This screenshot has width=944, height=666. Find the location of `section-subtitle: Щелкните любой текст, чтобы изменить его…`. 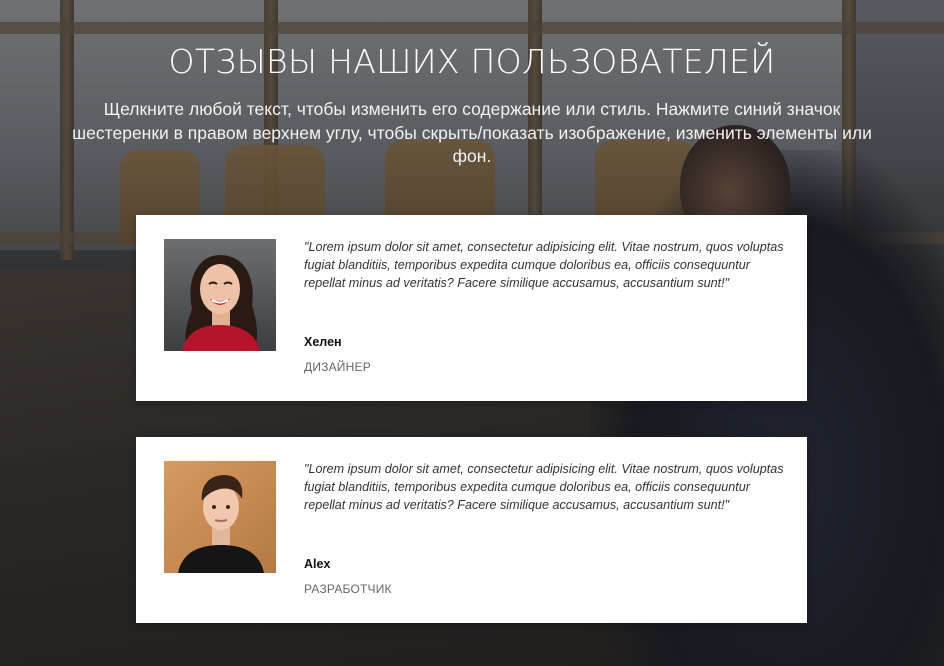

section-subtitle: Щелкните любой текст, чтобы изменить его… is located at coordinates (472, 133).